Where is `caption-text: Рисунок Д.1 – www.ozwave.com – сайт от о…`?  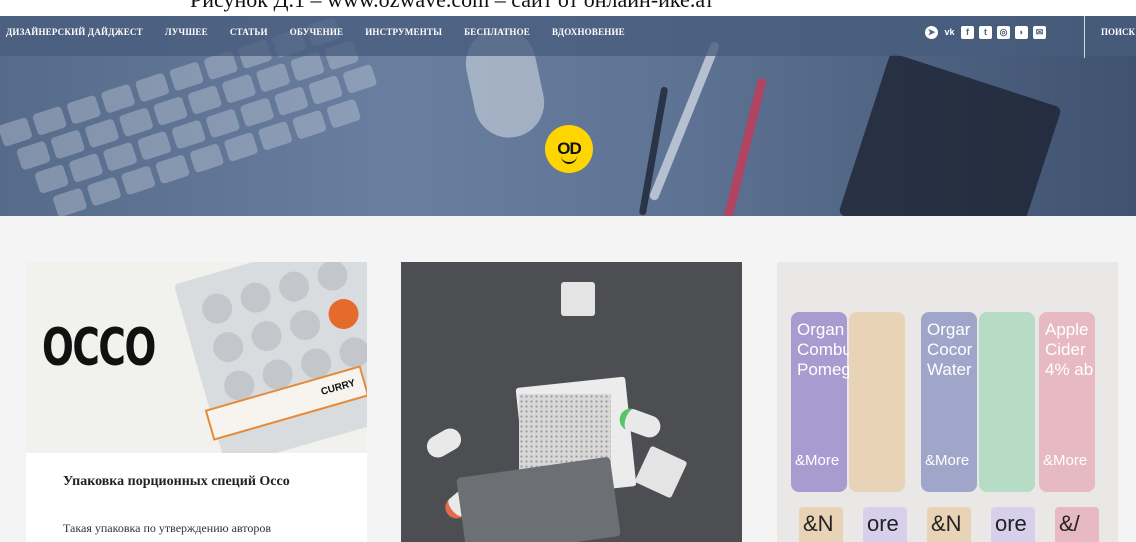
caption-text: Рисунок Д.1 – www.ozwave.com – сайт от о… is located at coordinates (452, 6).